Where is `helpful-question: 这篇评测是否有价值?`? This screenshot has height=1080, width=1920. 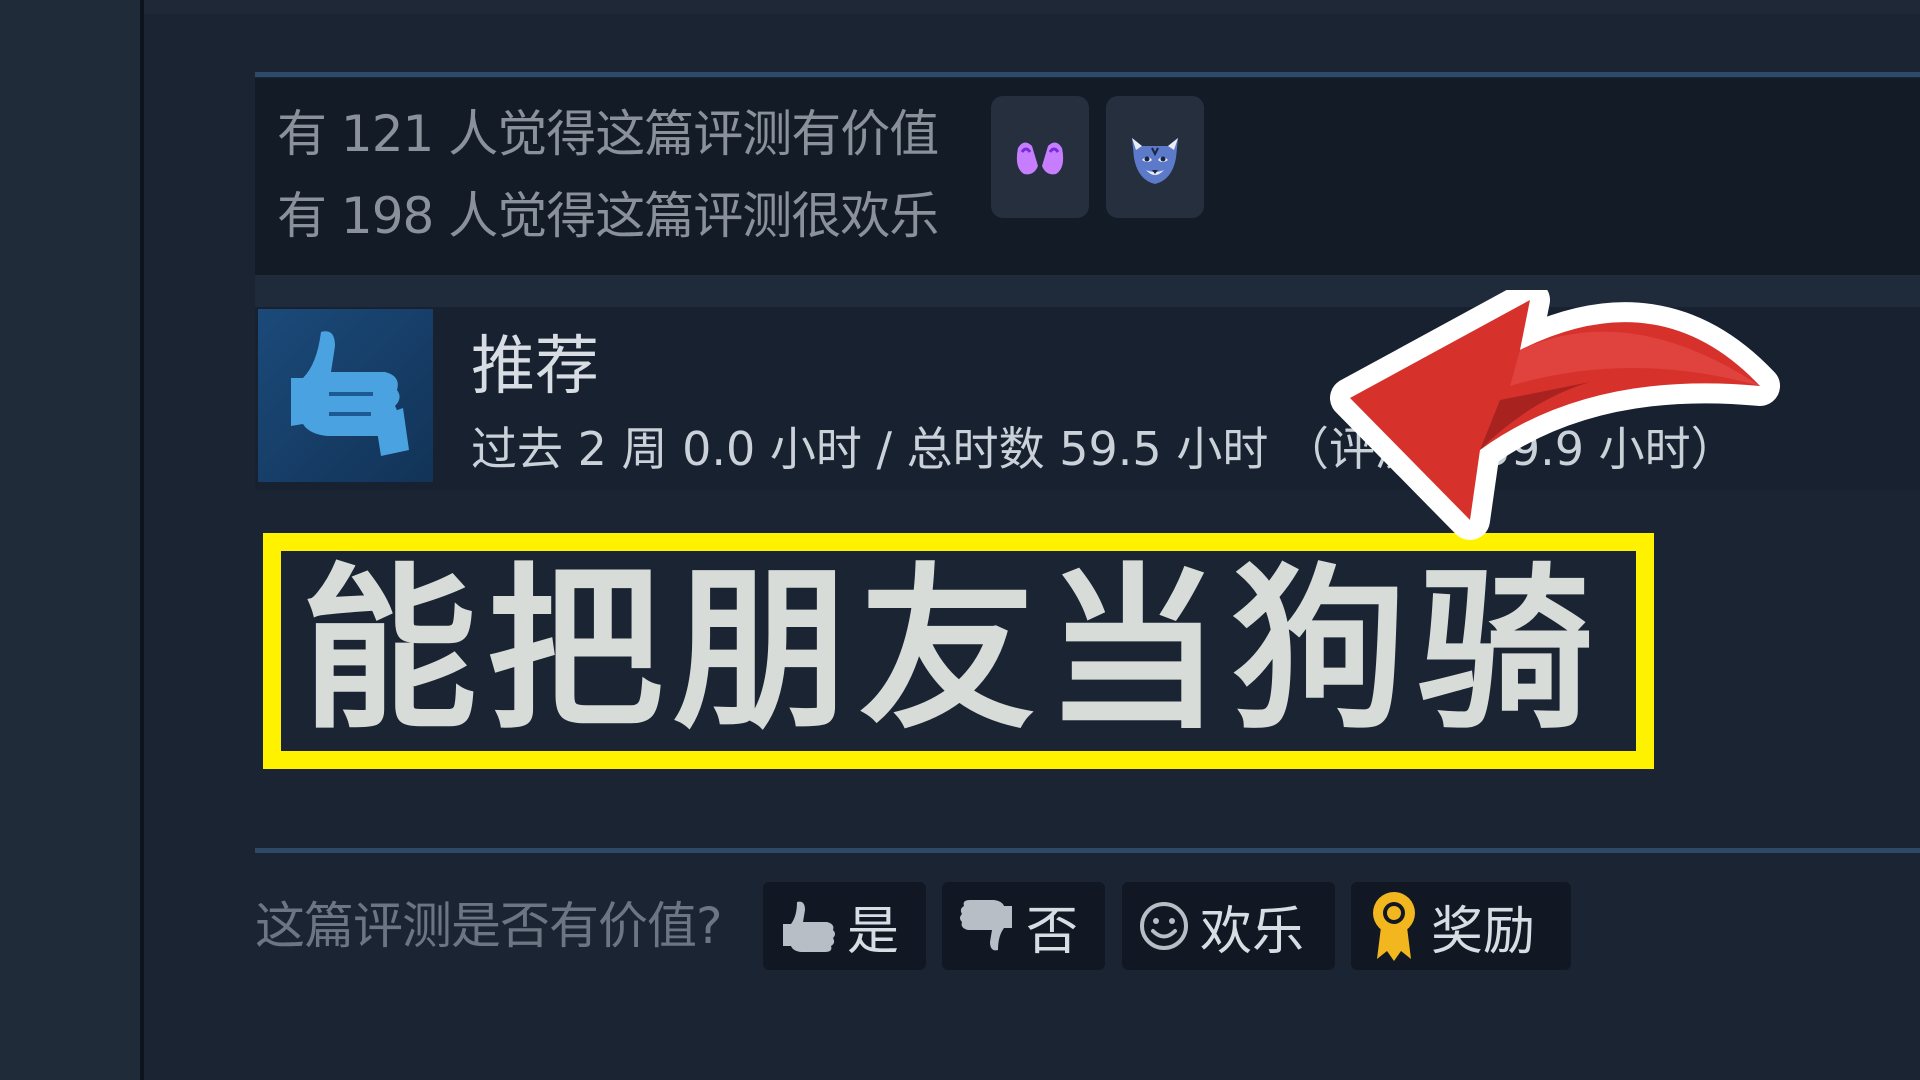
helpful-question: 这篇评测是否有价值? is located at coordinates (489, 926).